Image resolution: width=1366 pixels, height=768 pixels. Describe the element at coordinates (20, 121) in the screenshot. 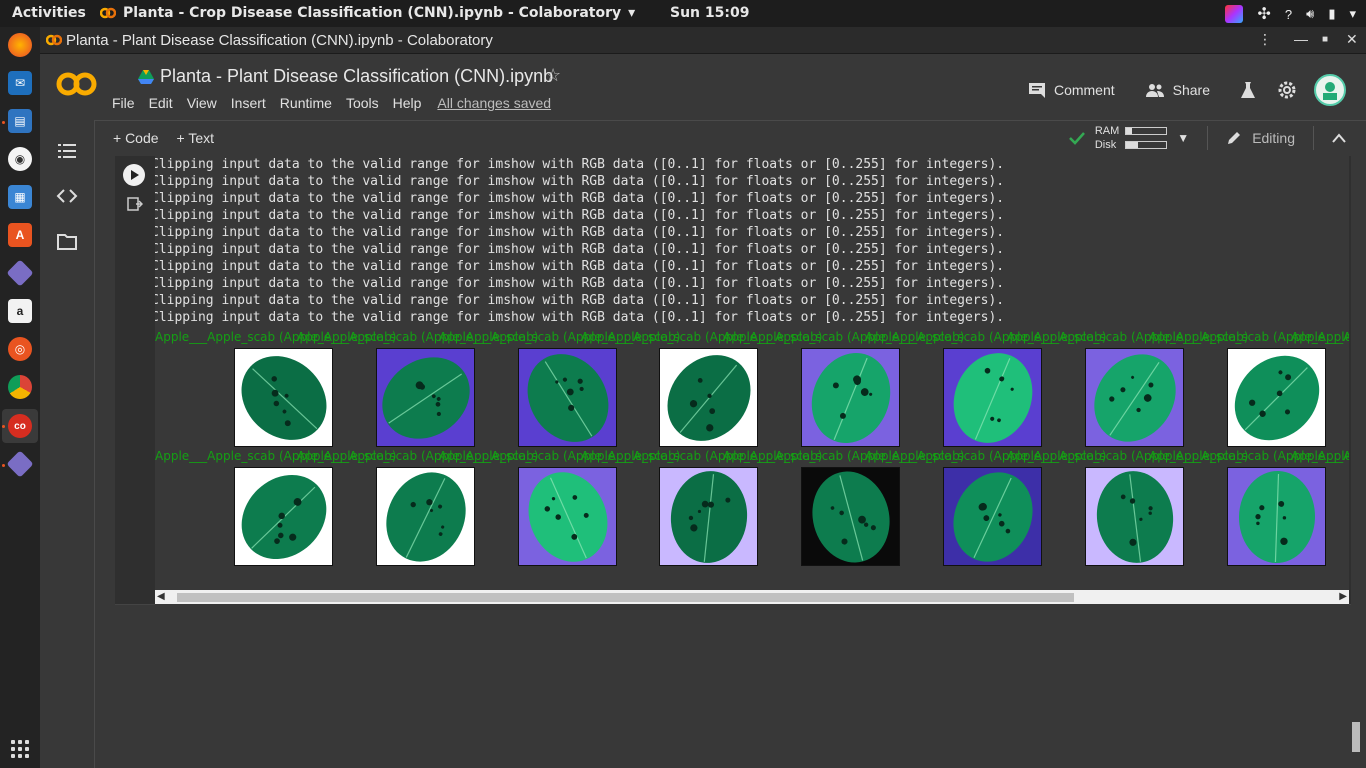

I see `files-icon: ▤` at that location.